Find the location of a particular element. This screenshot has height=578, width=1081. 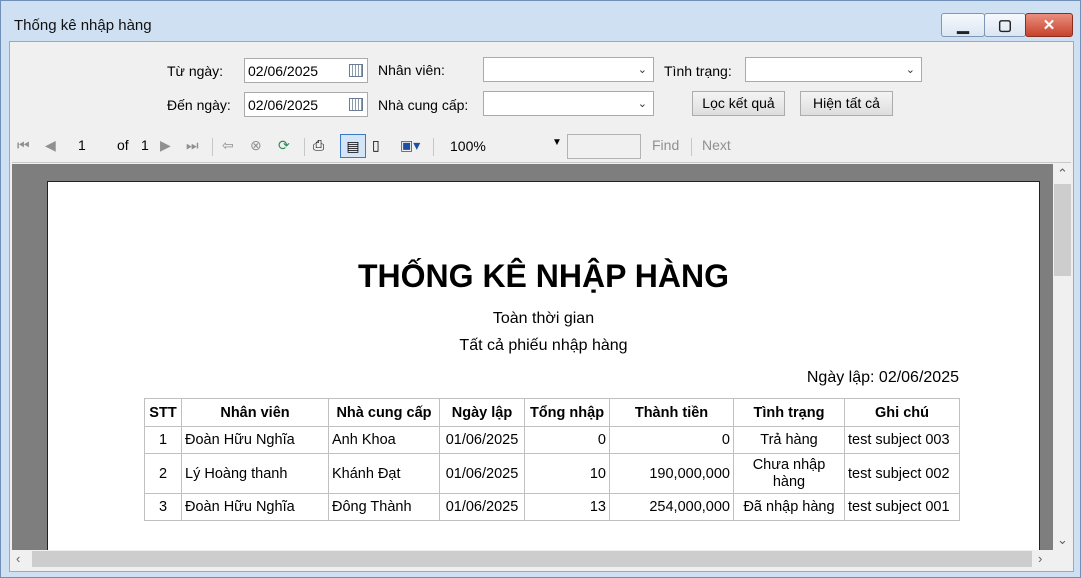

find-next-button: Next is located at coordinates (716, 145).